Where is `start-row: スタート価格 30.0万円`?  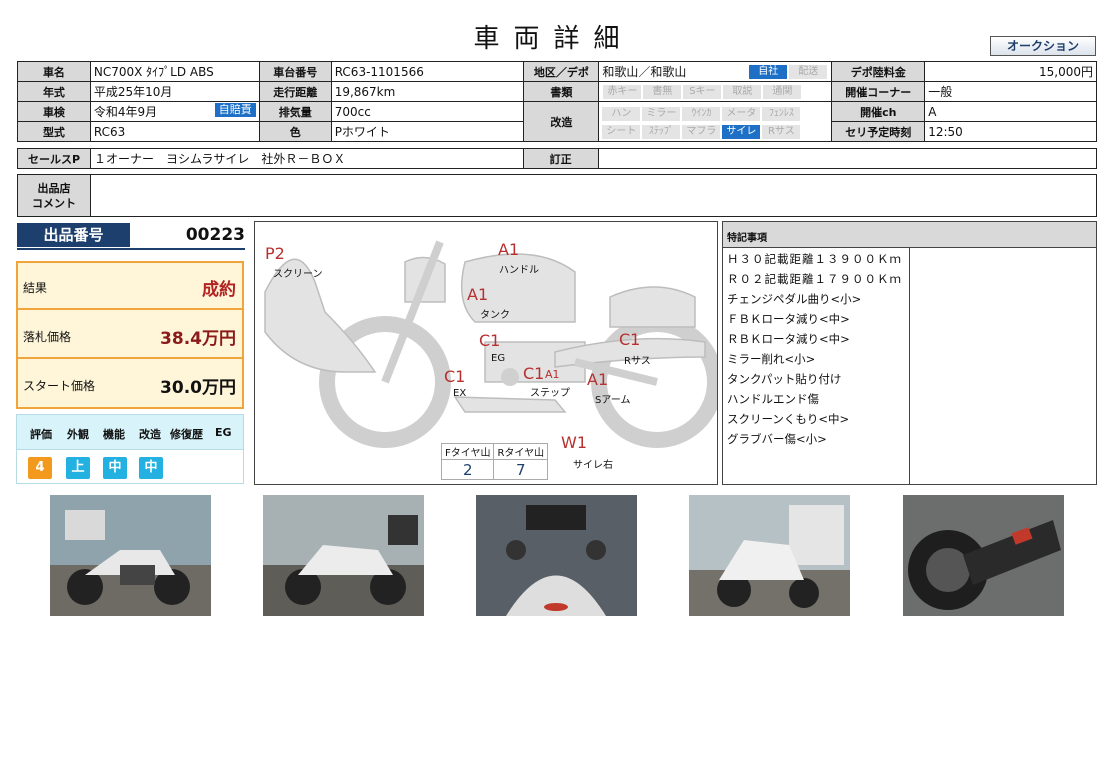
start-row: スタート価格 30.0万円 is located at coordinates (130, 384).